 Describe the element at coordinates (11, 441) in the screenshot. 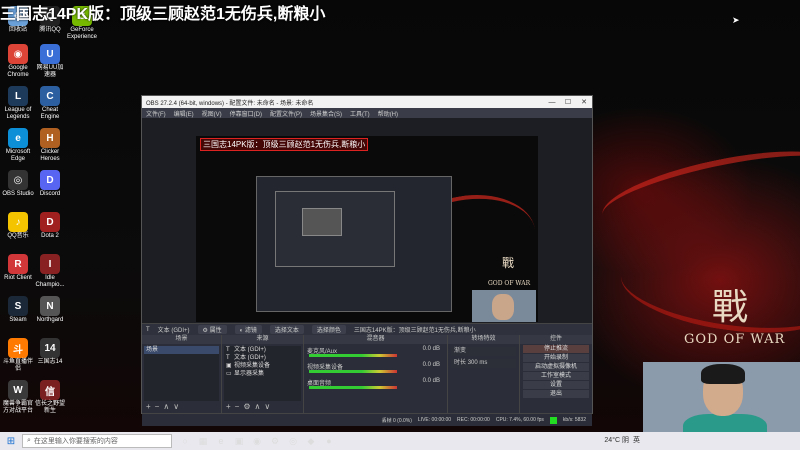

I see `start-button: ⊞` at that location.